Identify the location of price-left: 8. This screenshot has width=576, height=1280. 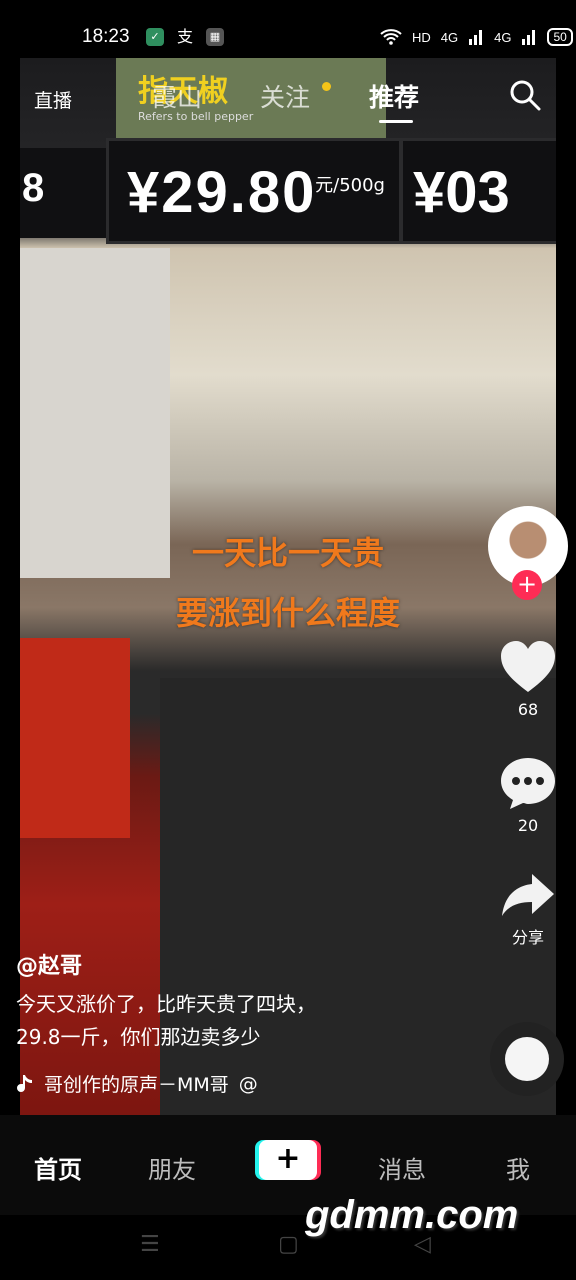
(33, 188).